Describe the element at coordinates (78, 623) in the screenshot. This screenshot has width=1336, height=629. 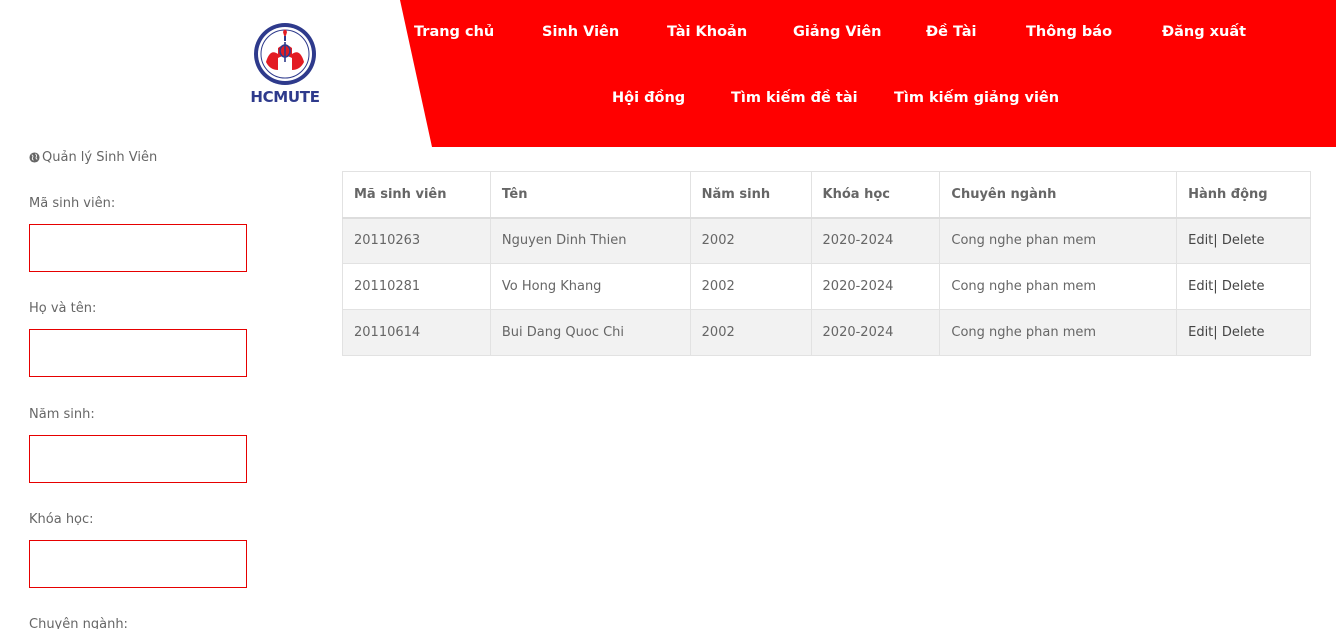
I see `label-chuyen-nganh: Chuyên ngành:` at that location.